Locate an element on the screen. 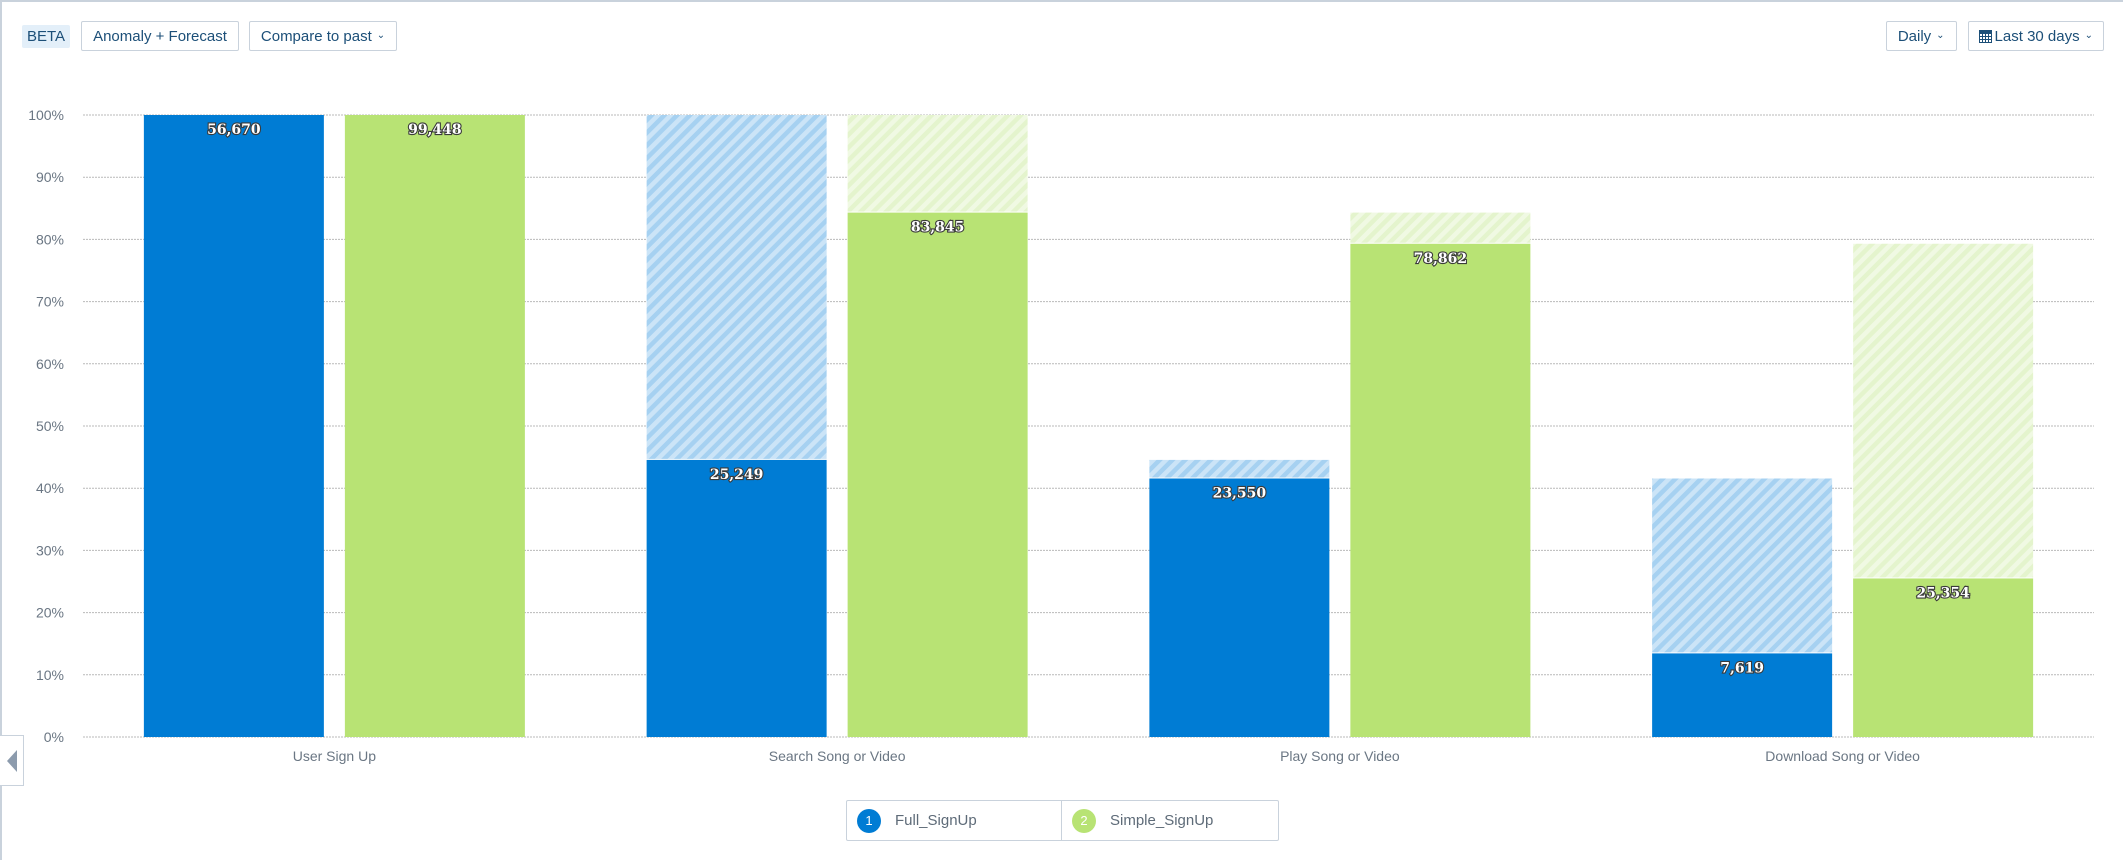  y-tick-label: 100% is located at coordinates (46, 115).